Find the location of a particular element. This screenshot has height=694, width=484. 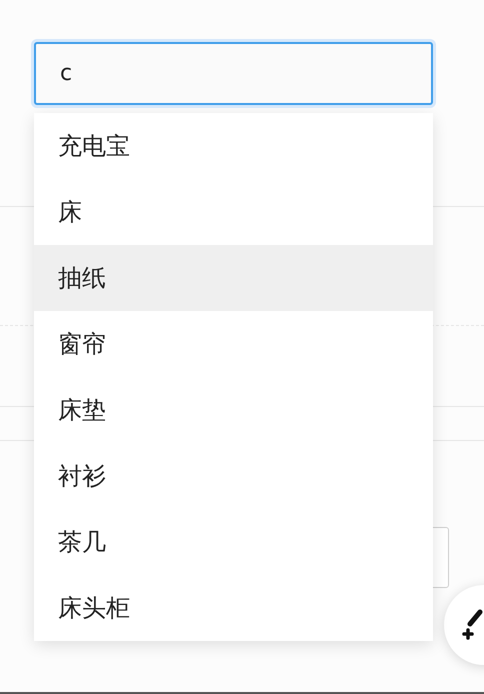

suggestion-item: 床 is located at coordinates (233, 212).